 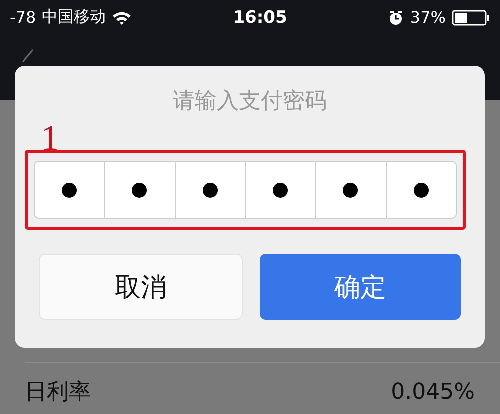 I want to click on carrier-name: 中国移动, so click(x=74, y=17).